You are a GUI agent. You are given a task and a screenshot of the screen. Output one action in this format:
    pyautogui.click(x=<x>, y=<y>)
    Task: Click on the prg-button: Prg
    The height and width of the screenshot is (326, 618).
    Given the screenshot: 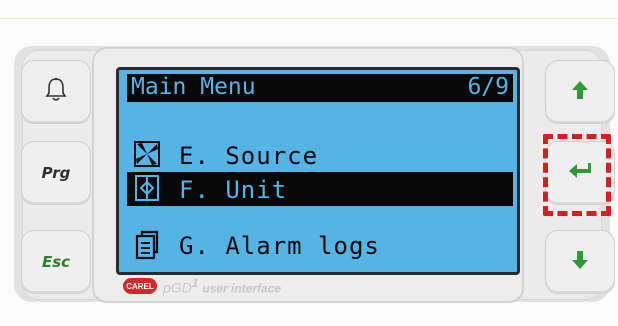 What is the action you would take?
    pyautogui.click(x=56, y=173)
    